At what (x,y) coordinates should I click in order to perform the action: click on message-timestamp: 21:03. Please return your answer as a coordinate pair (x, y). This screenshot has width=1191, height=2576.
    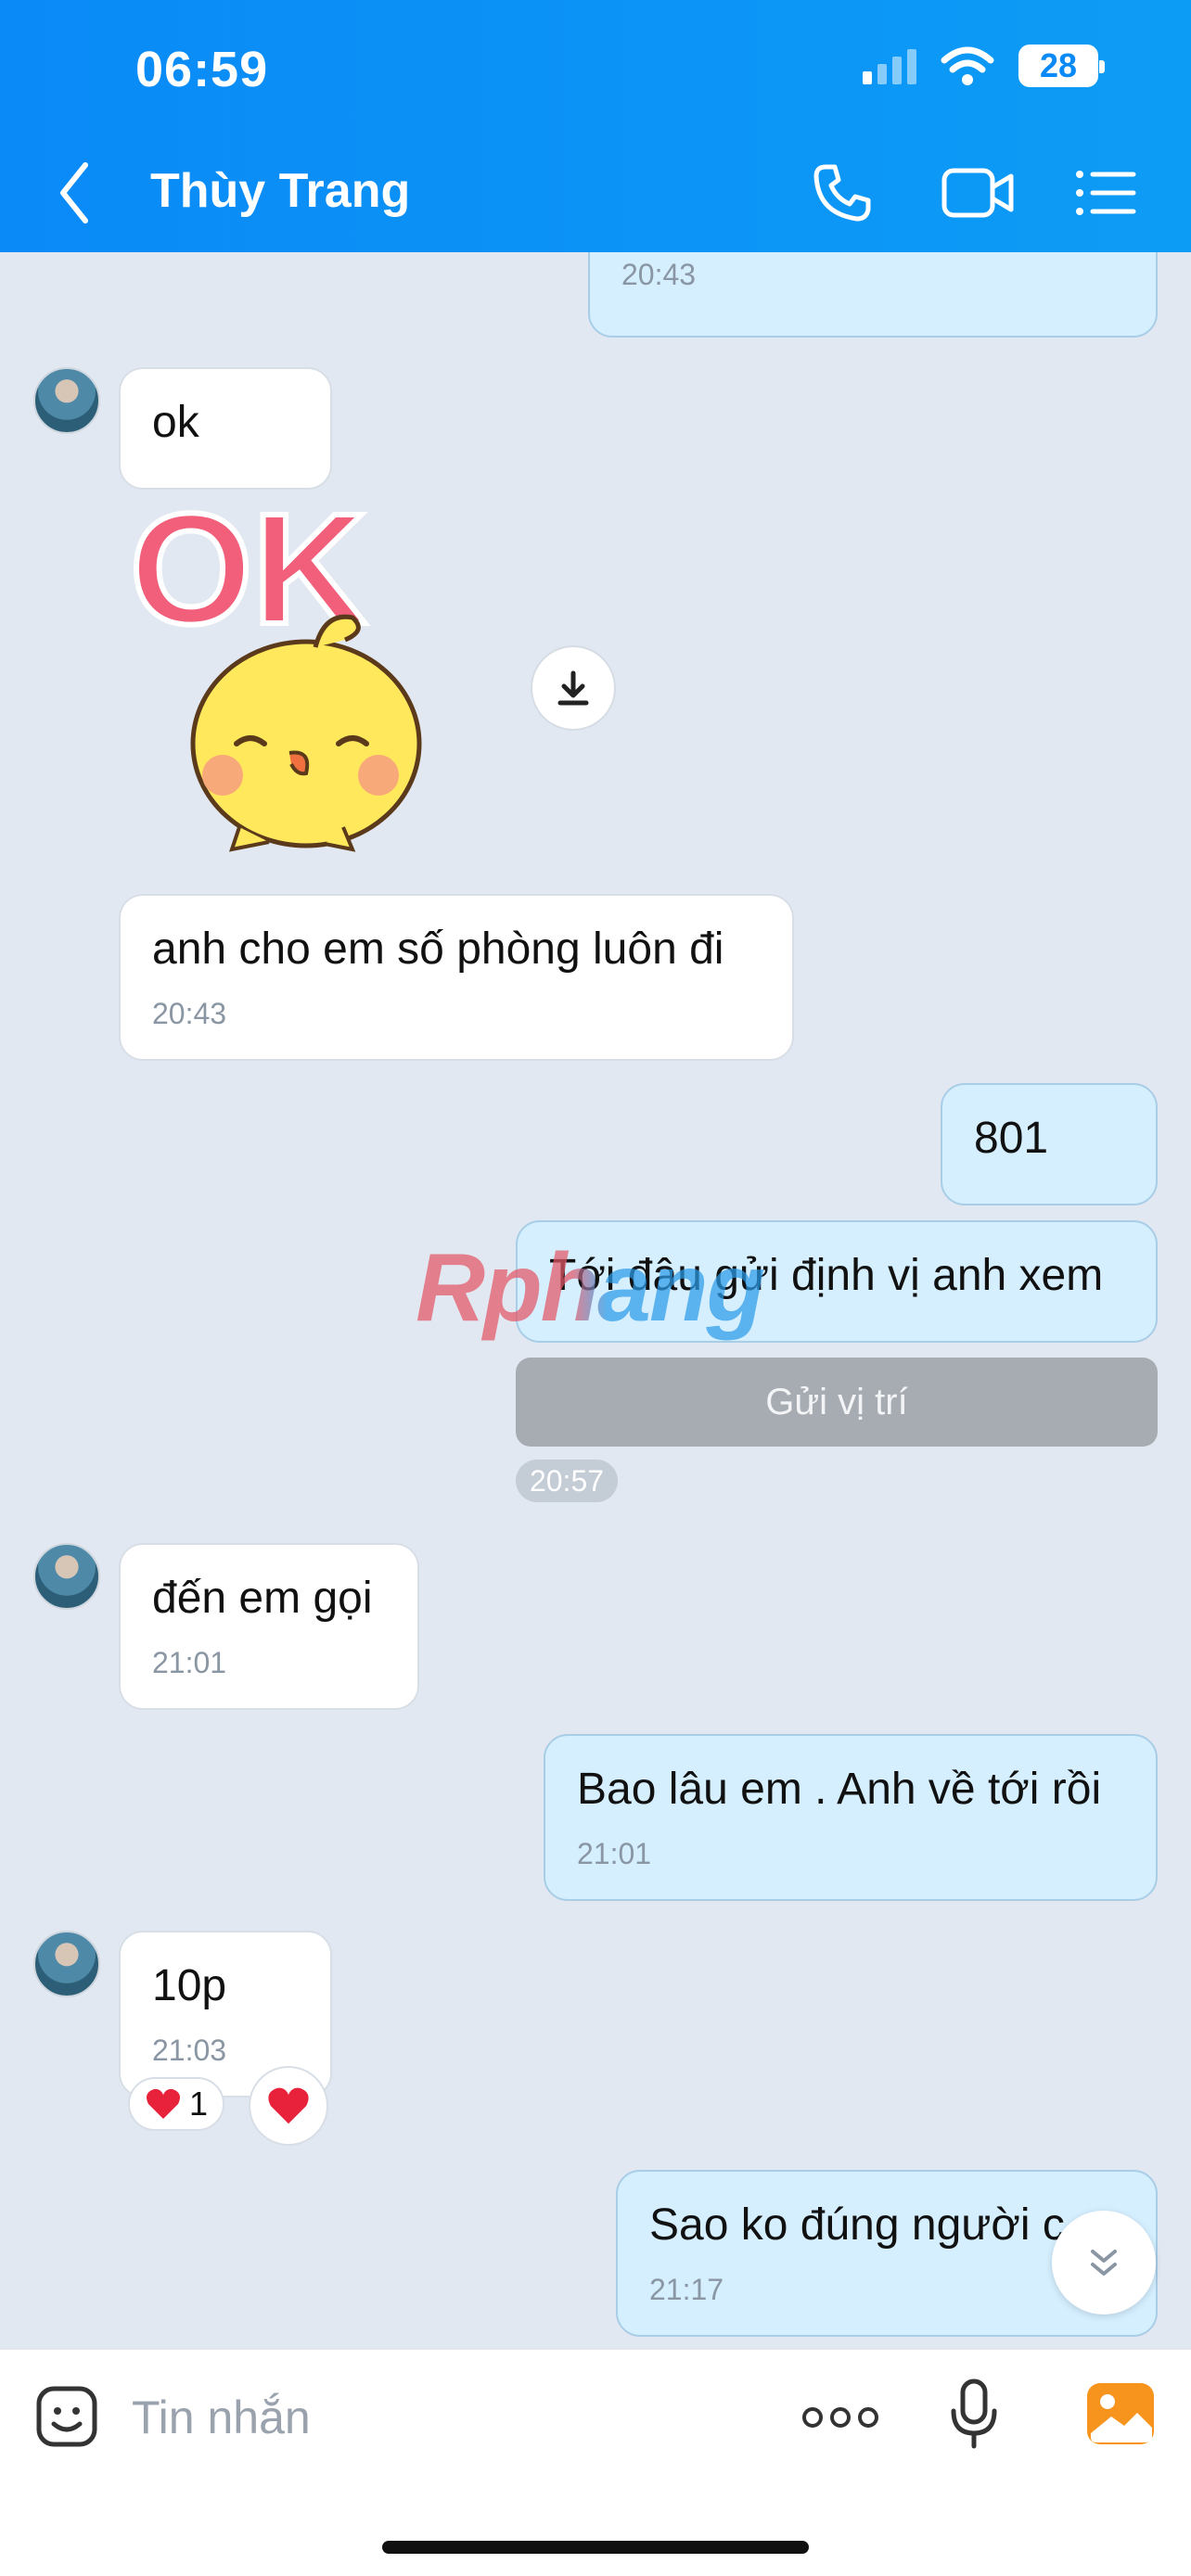
    Looking at the image, I should click on (190, 2051).